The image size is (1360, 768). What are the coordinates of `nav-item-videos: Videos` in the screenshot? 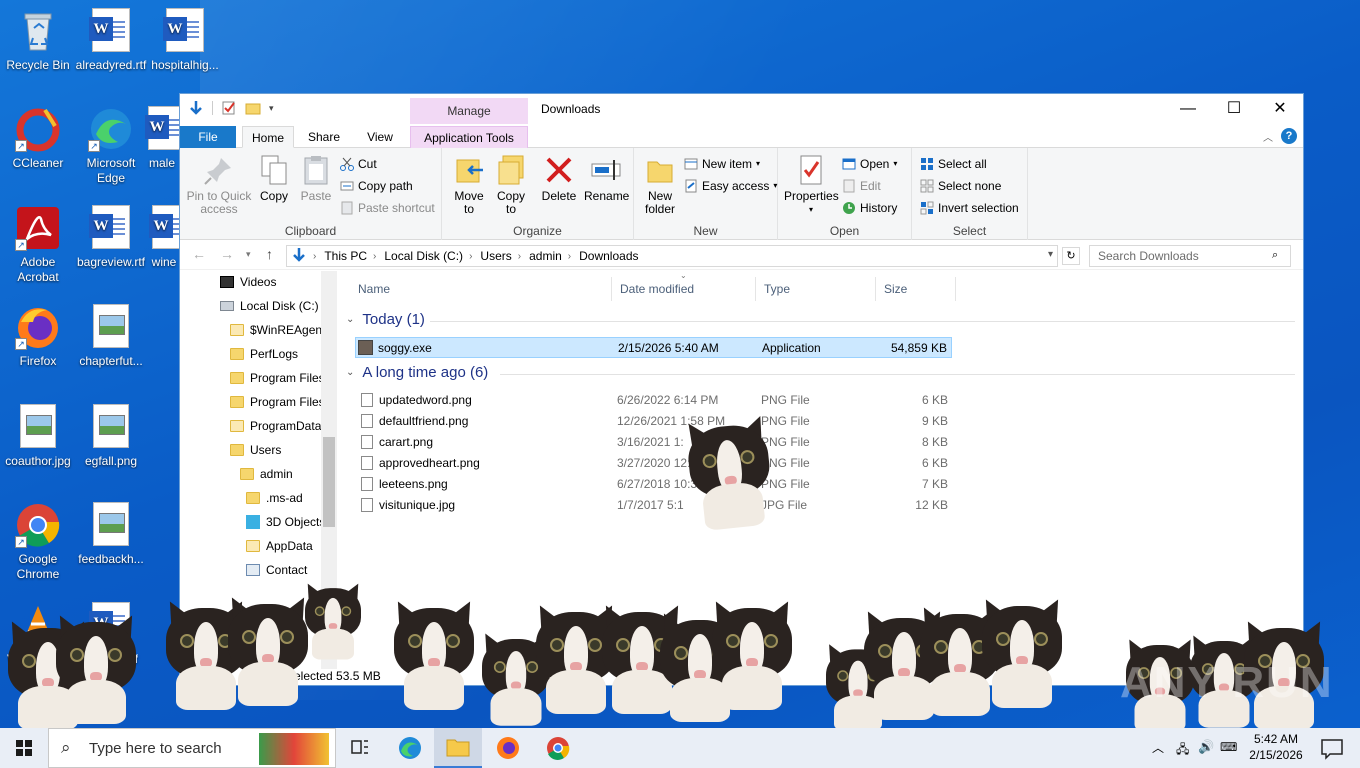 It's located at (248, 282).